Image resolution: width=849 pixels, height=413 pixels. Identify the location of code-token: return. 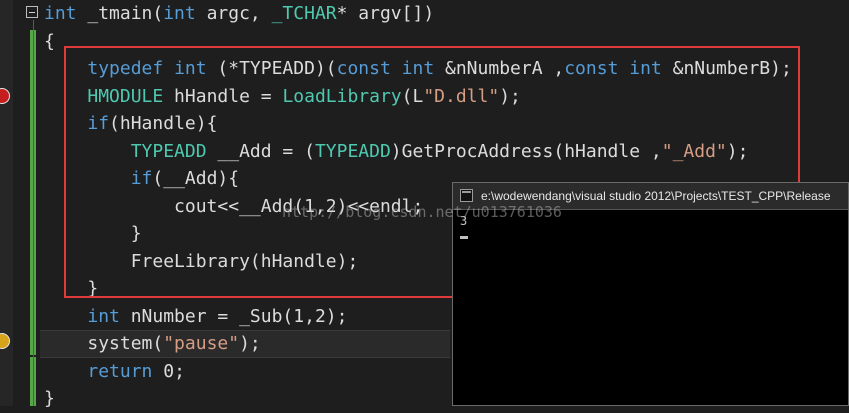
(120, 371).